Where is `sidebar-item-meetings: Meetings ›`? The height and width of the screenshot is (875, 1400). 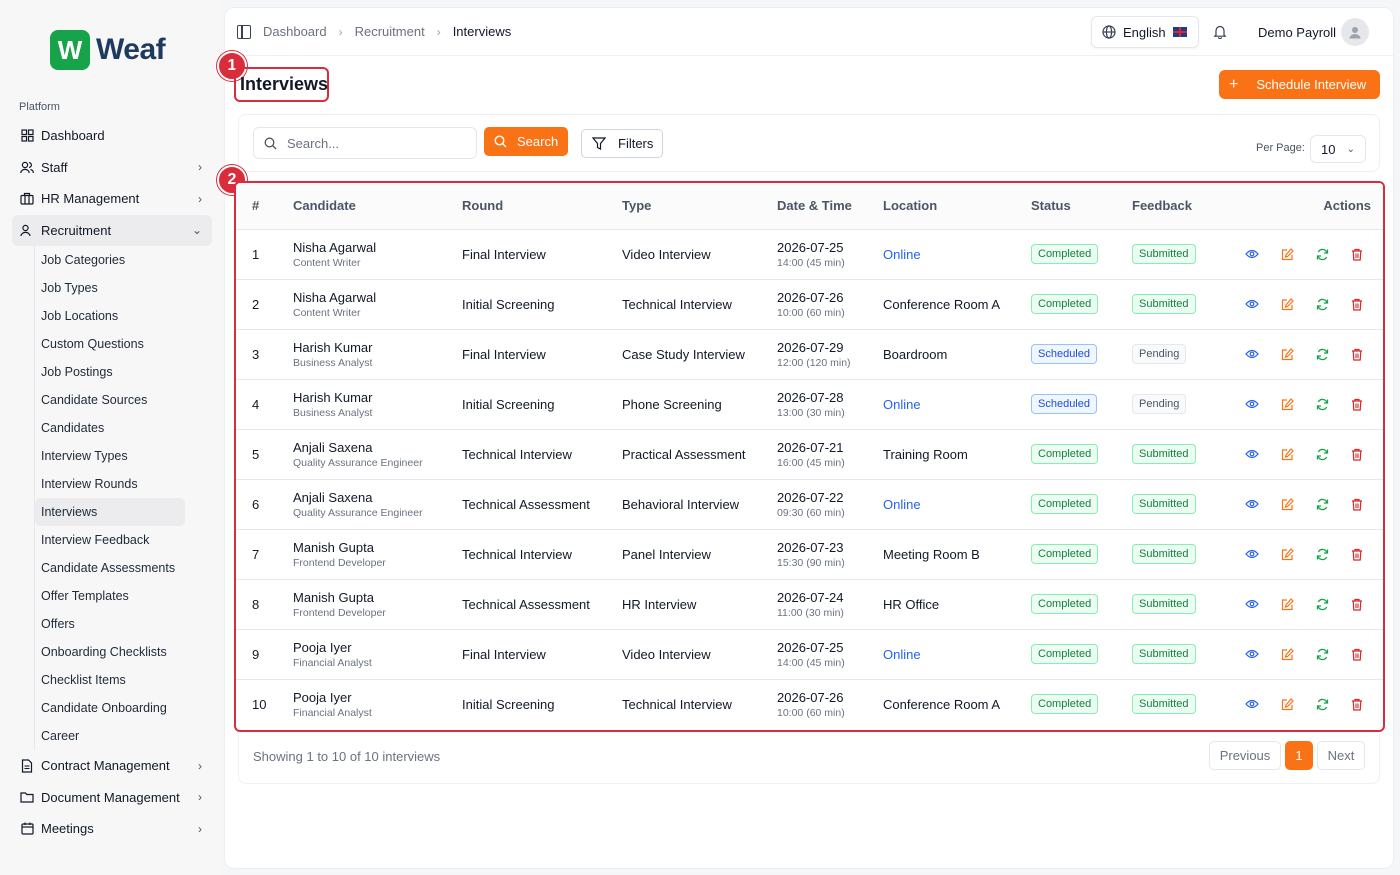 sidebar-item-meetings: Meetings › is located at coordinates (112, 829).